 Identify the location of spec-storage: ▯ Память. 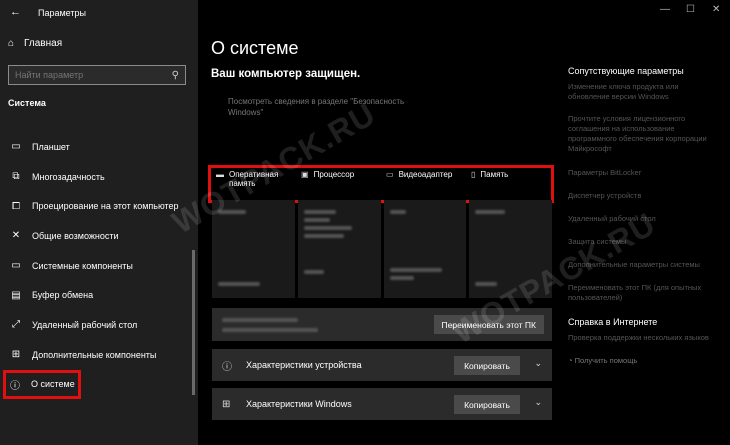
(509, 179).